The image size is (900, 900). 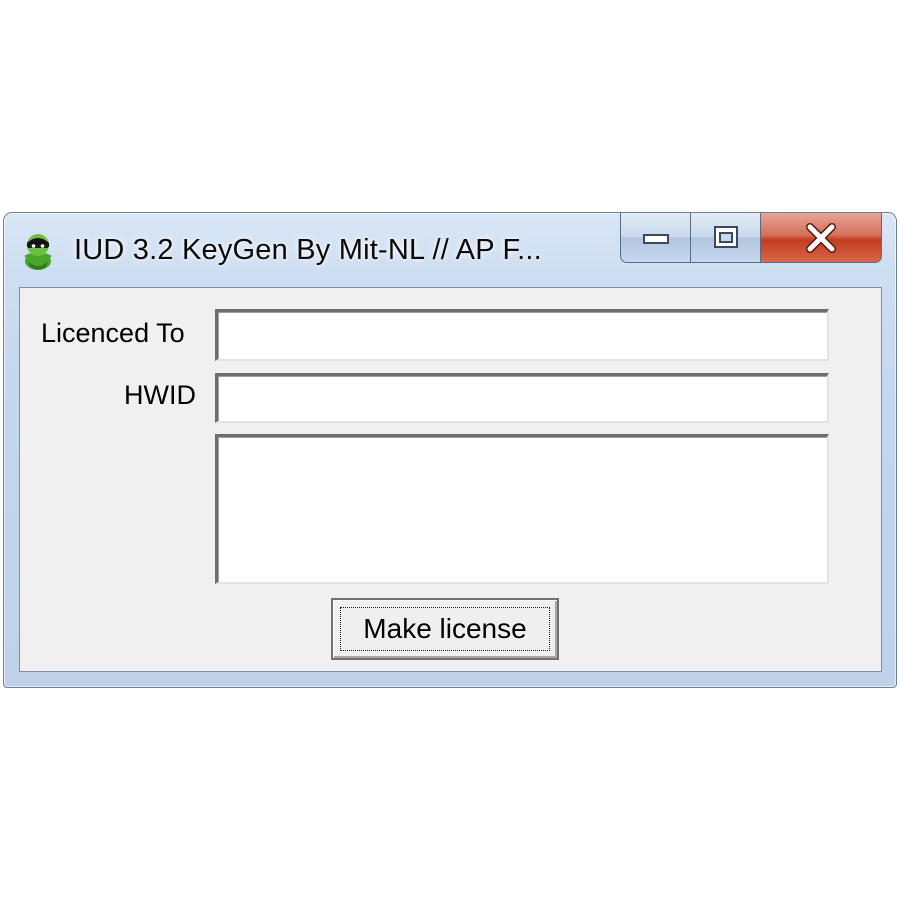 What do you see at coordinates (522, 398) in the screenshot?
I see `hwid-input` at bounding box center [522, 398].